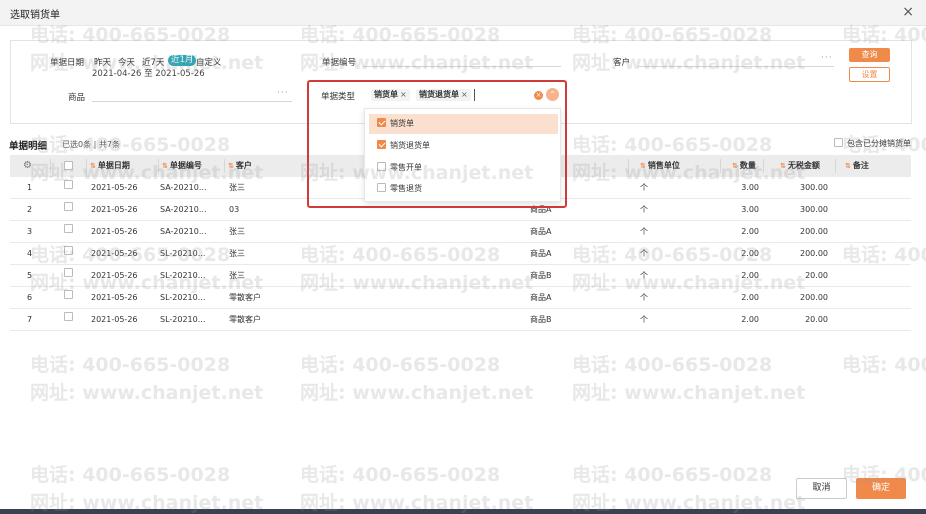  I want to click on col-amount: ⇅ 无税金额, so click(800, 166).